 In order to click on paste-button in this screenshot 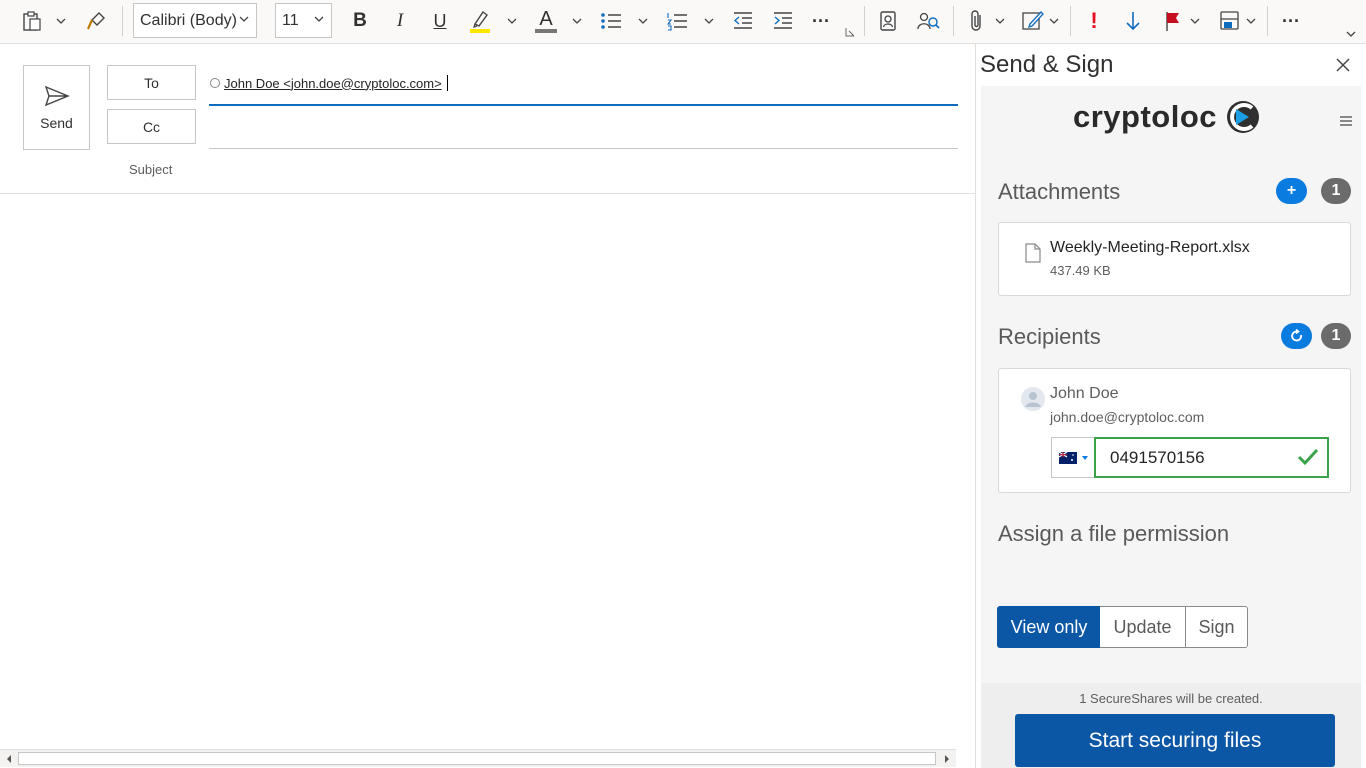, I will do `click(32, 21)`.